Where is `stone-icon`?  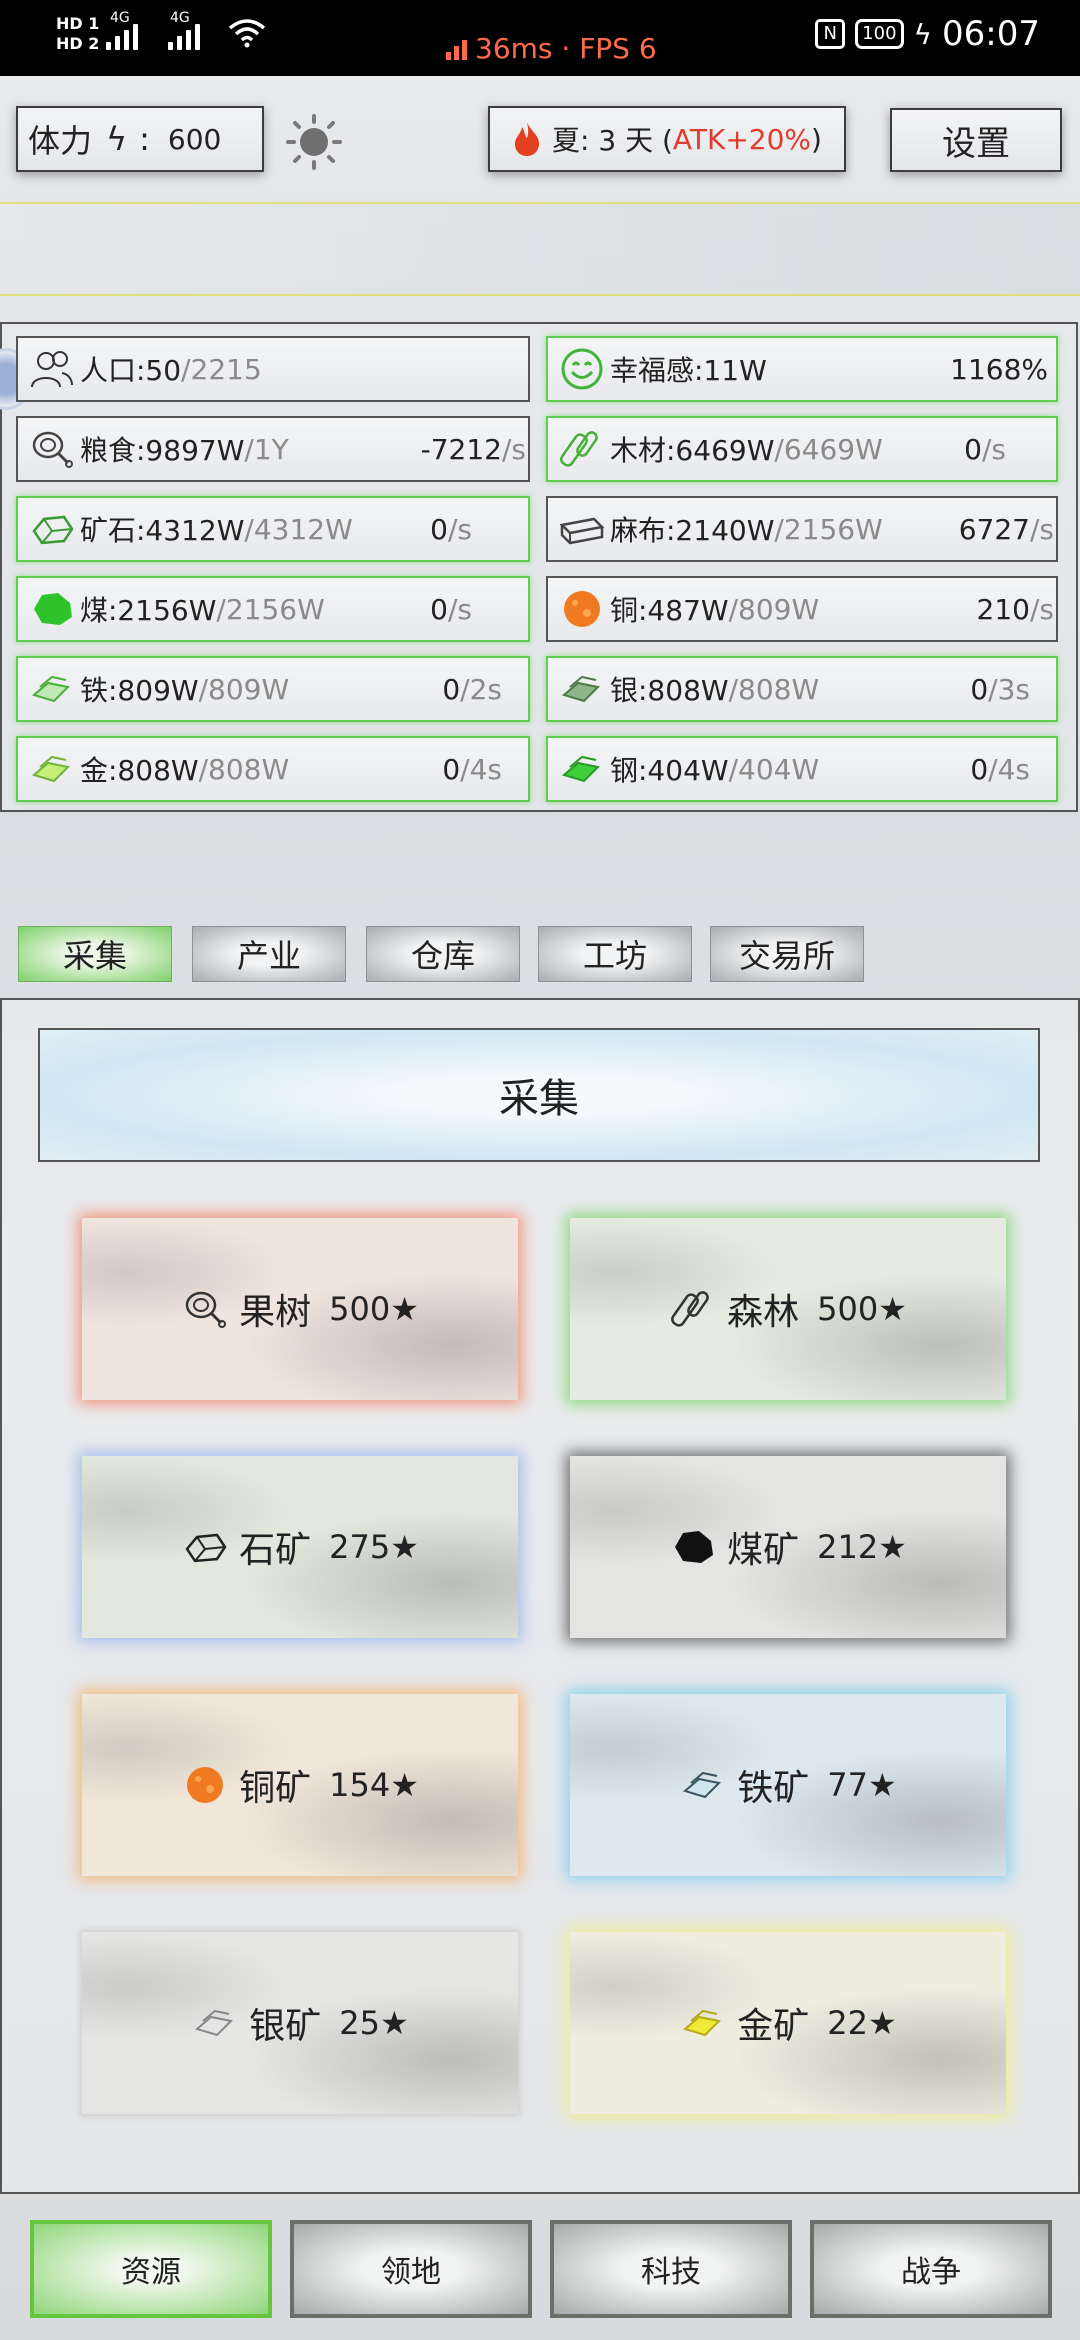
stone-icon is located at coordinates (205, 1547).